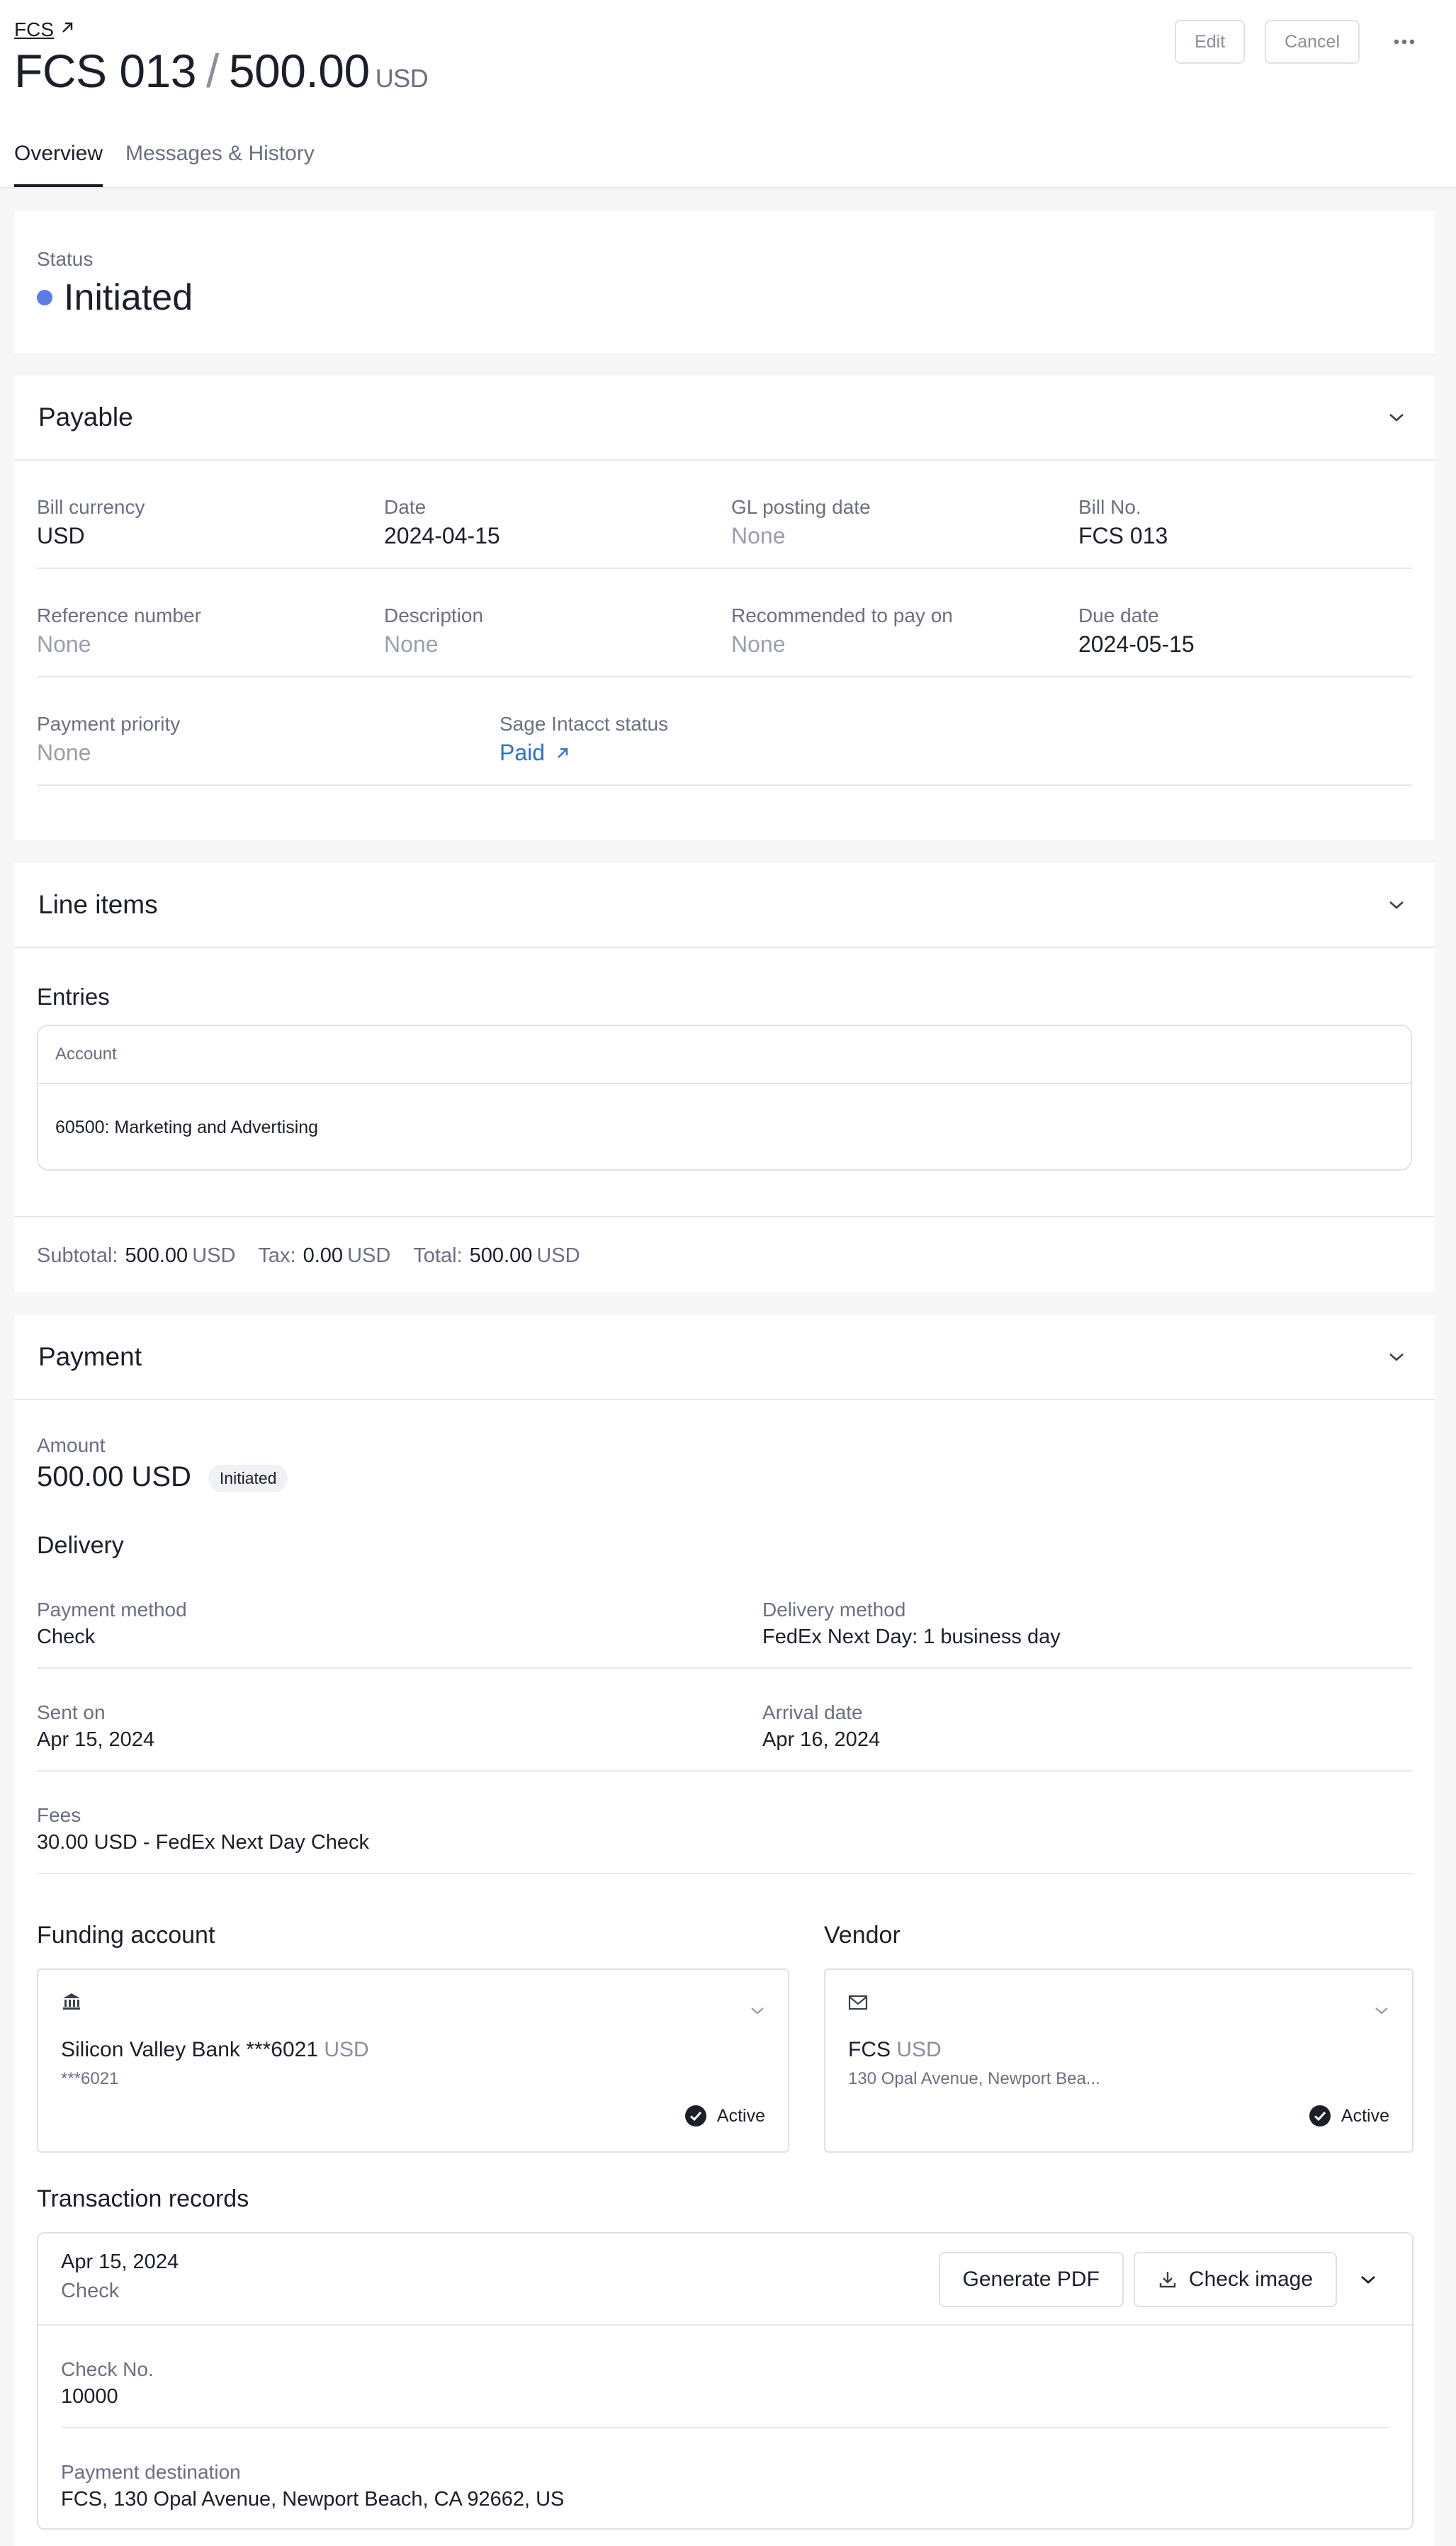  I want to click on line-items-title: Line items, so click(98, 904).